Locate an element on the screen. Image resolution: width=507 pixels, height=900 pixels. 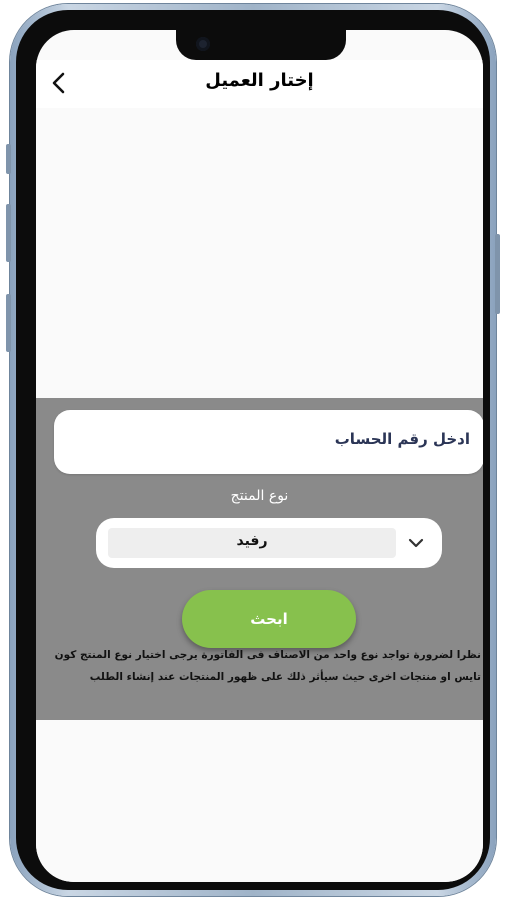
account-number-input: ادخل رقم الحساب is located at coordinates (268, 442).